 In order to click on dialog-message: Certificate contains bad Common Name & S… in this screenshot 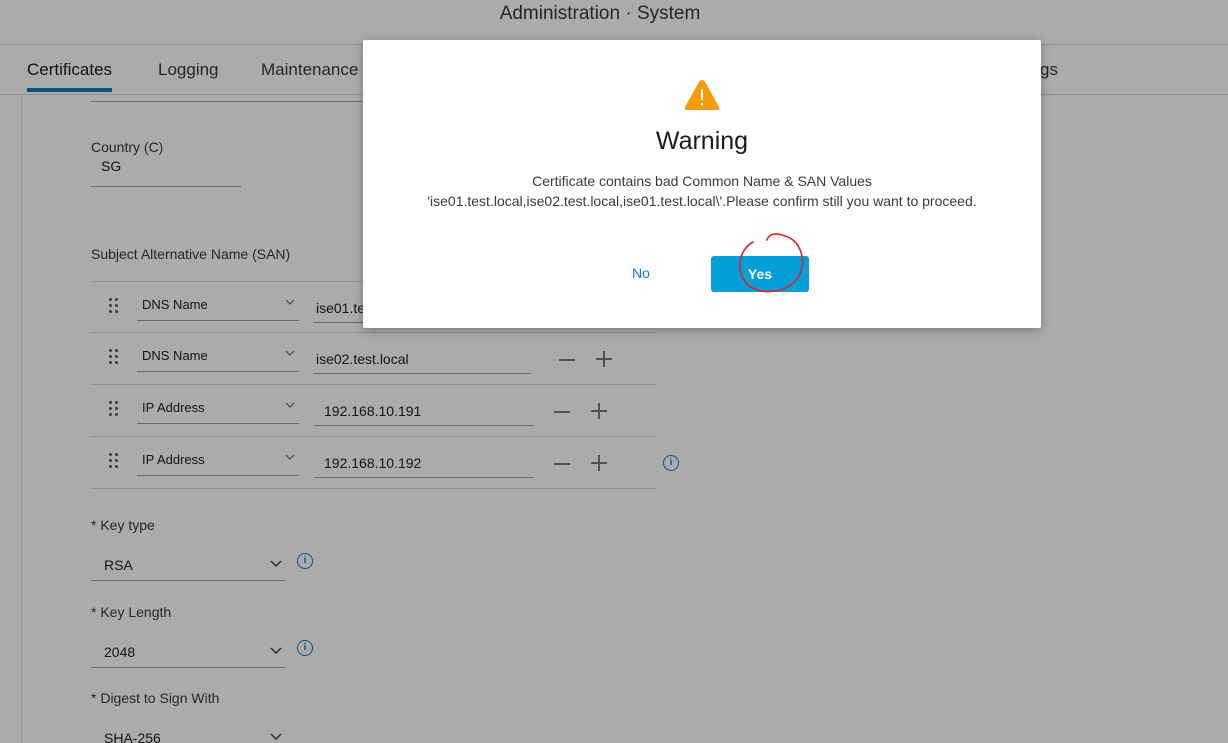, I will do `click(702, 191)`.